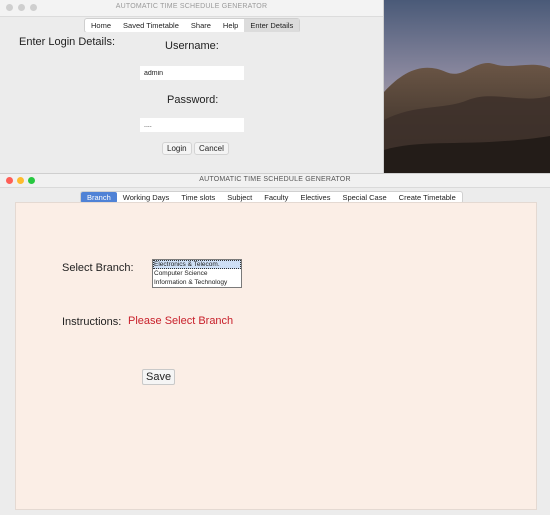  Describe the element at coordinates (230, 25) in the screenshot. I see `tab-help: Help` at that location.